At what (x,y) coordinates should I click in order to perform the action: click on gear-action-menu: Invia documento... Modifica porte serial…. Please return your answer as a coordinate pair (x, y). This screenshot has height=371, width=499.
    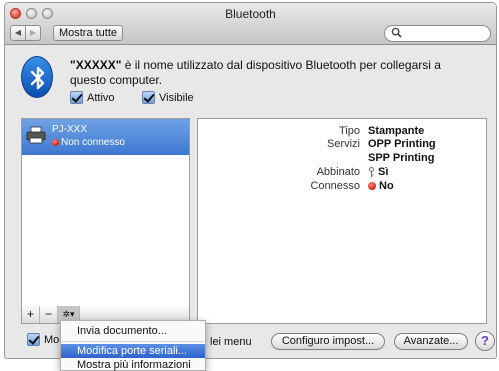
    Looking at the image, I should click on (133, 345).